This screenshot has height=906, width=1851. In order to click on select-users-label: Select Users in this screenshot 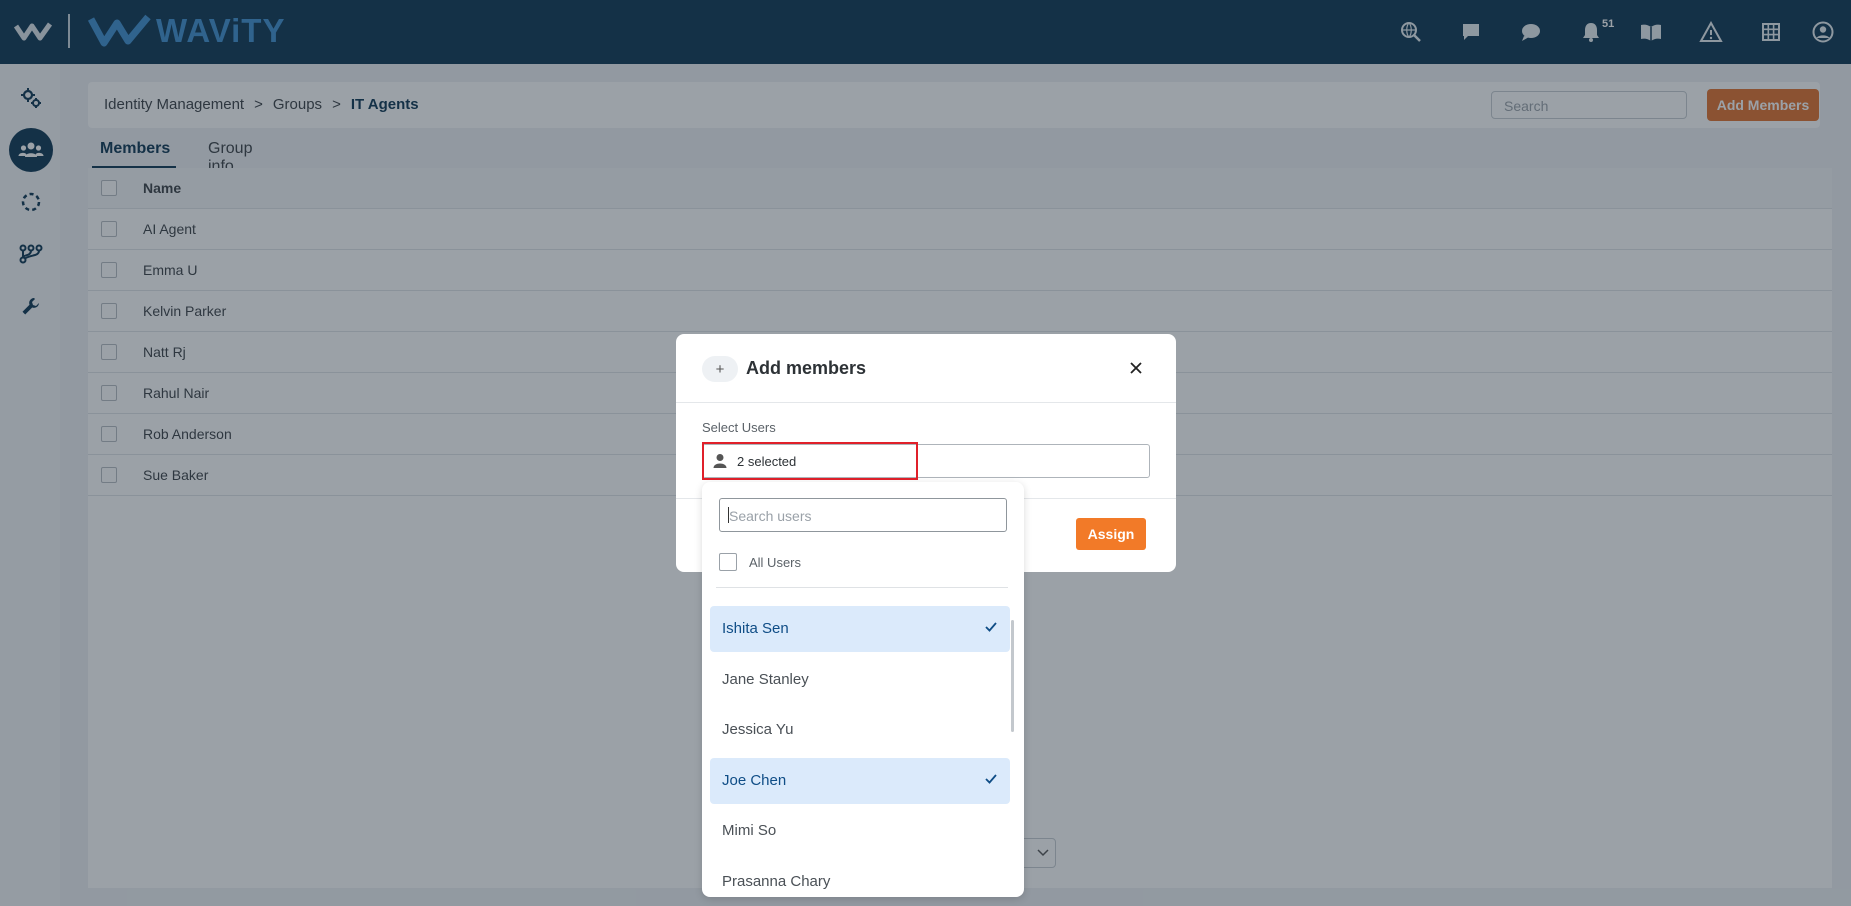, I will do `click(739, 427)`.